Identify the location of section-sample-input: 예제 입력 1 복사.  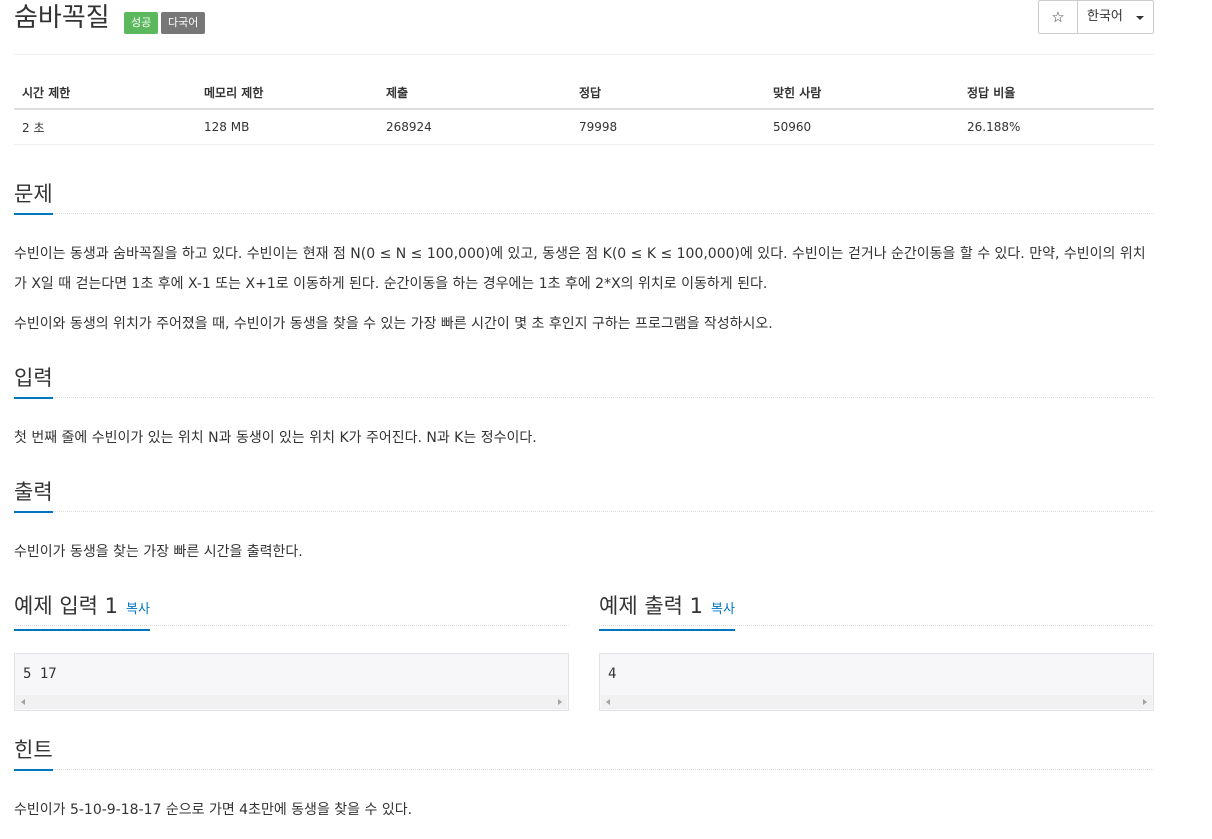
(291, 610).